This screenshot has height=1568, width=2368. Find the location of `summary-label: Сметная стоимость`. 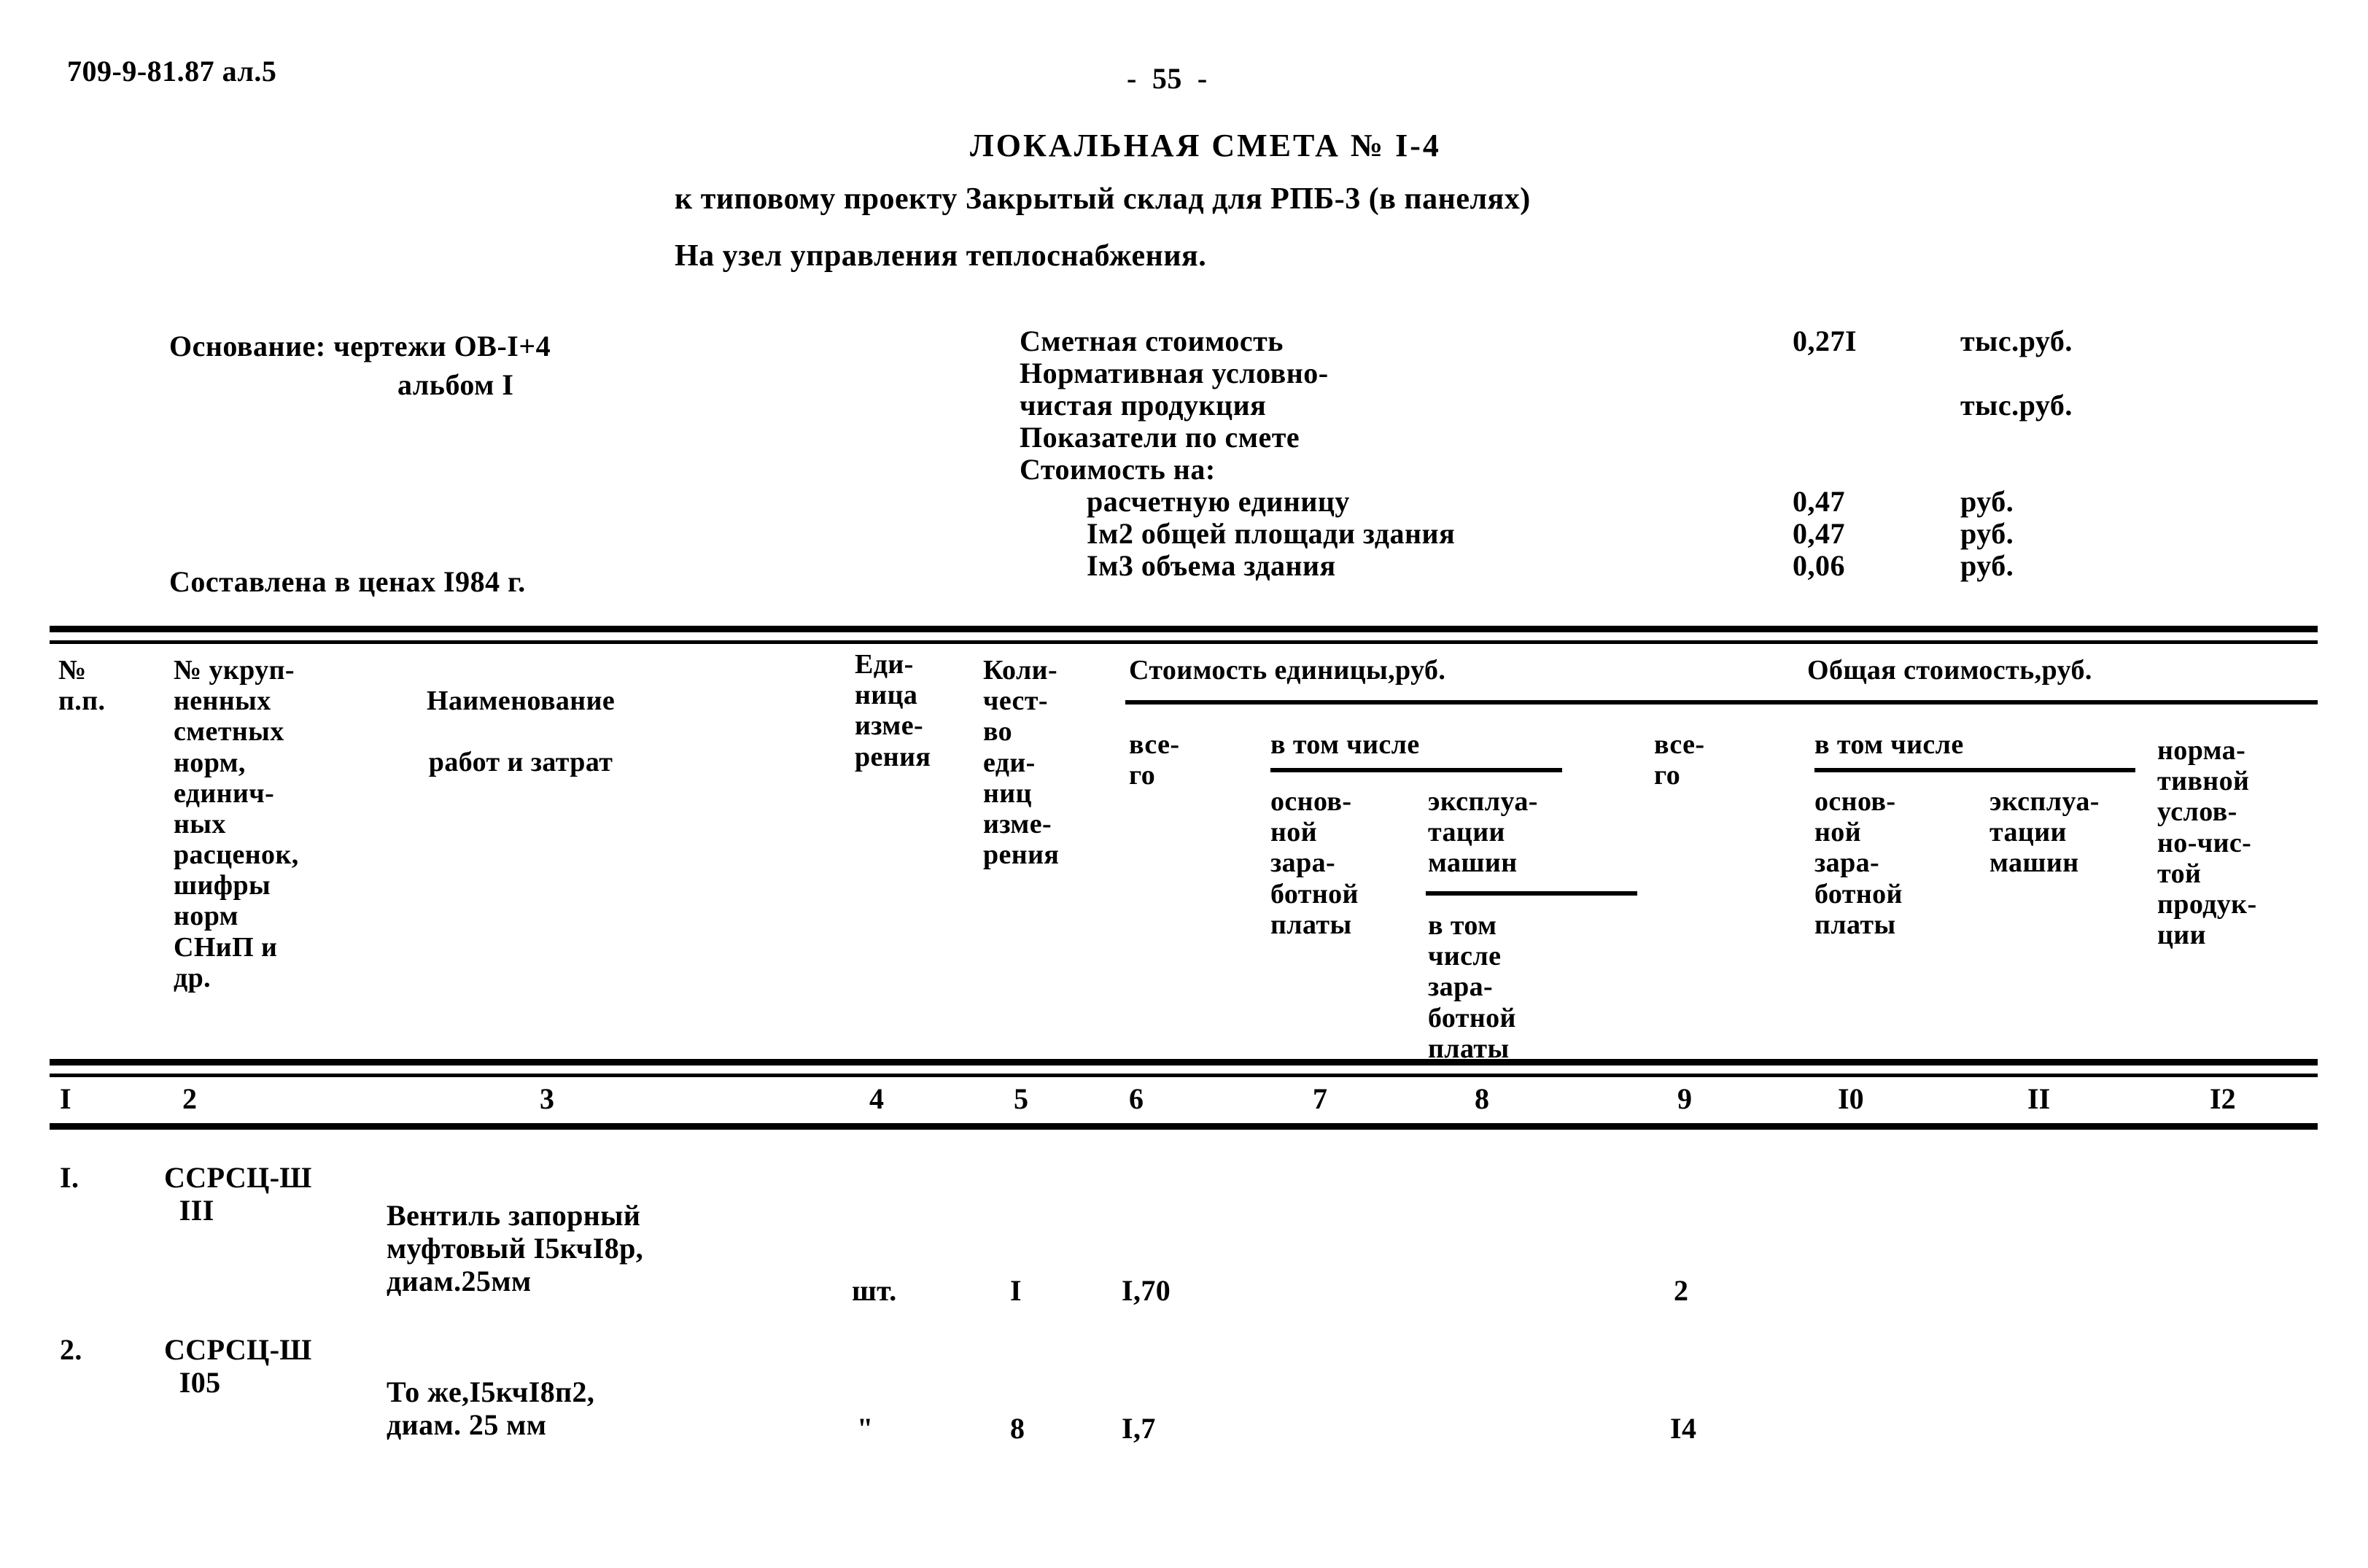

summary-label: Сметная стоимость is located at coordinates (1152, 341).